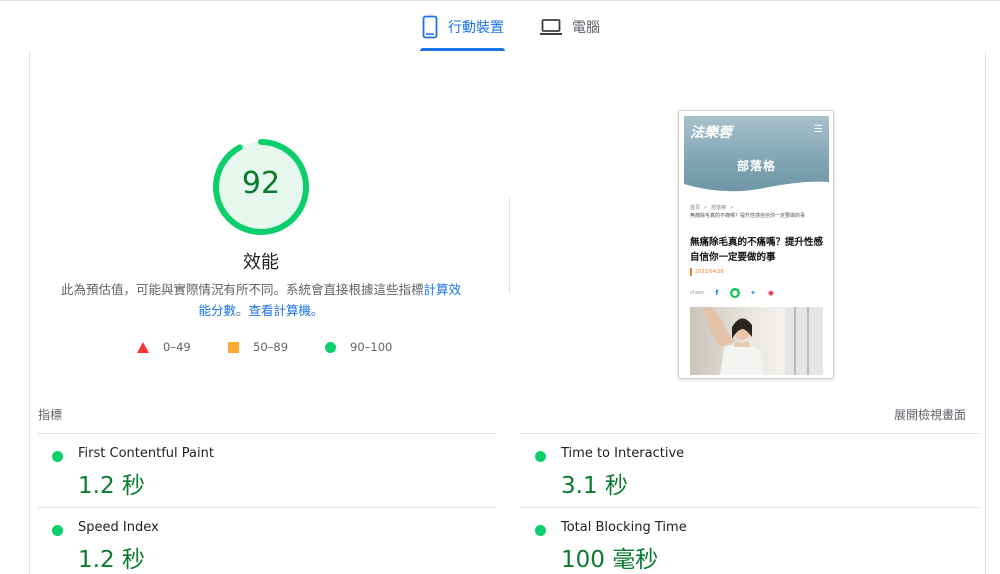 The width and height of the screenshot is (1000, 574). I want to click on crumb-home: 首頁, so click(695, 208).